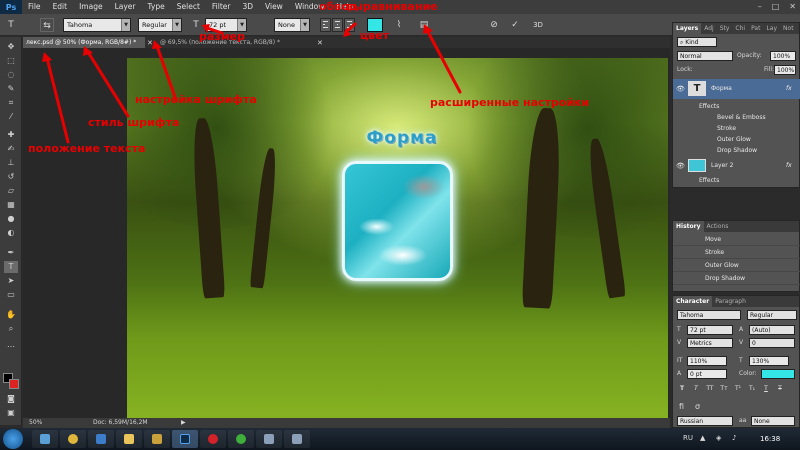  Describe the element at coordinates (772, 330) in the screenshot. I see `char-leading-select: (Auto)` at that location.